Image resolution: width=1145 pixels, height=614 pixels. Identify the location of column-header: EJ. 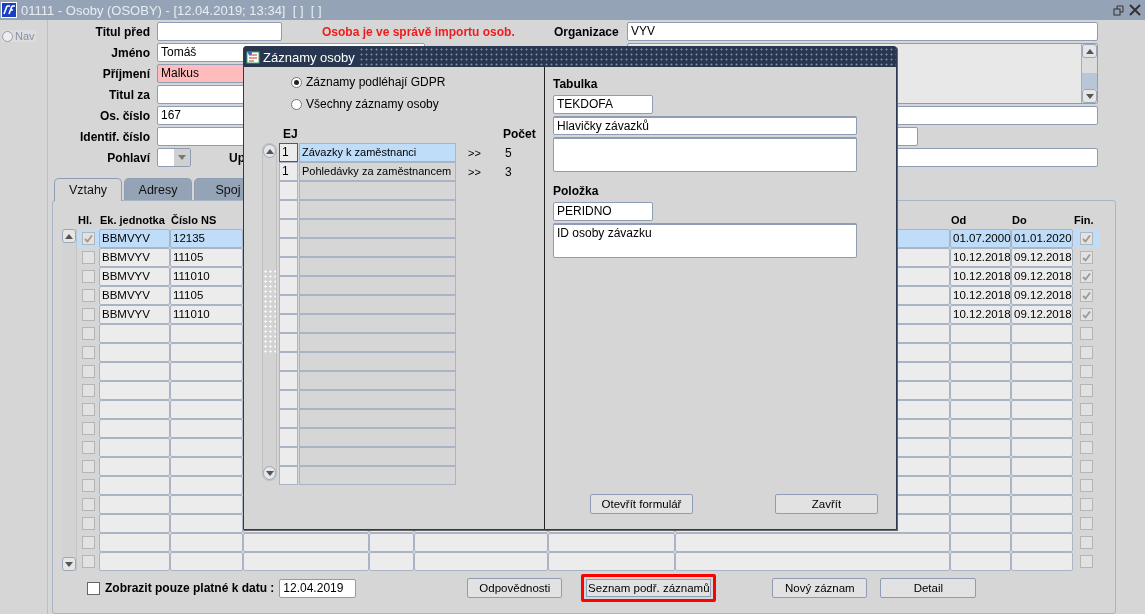
(291, 135).